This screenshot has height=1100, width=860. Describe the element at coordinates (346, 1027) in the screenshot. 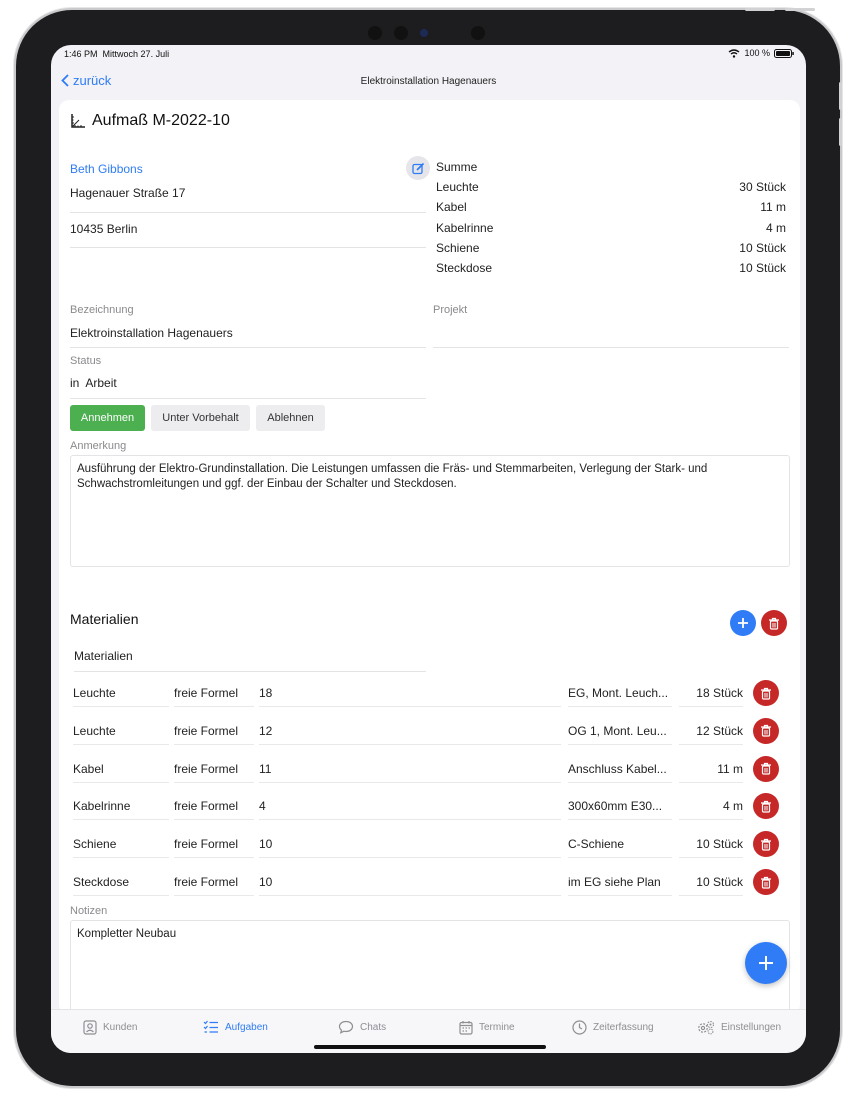

I see `chat-icon` at that location.